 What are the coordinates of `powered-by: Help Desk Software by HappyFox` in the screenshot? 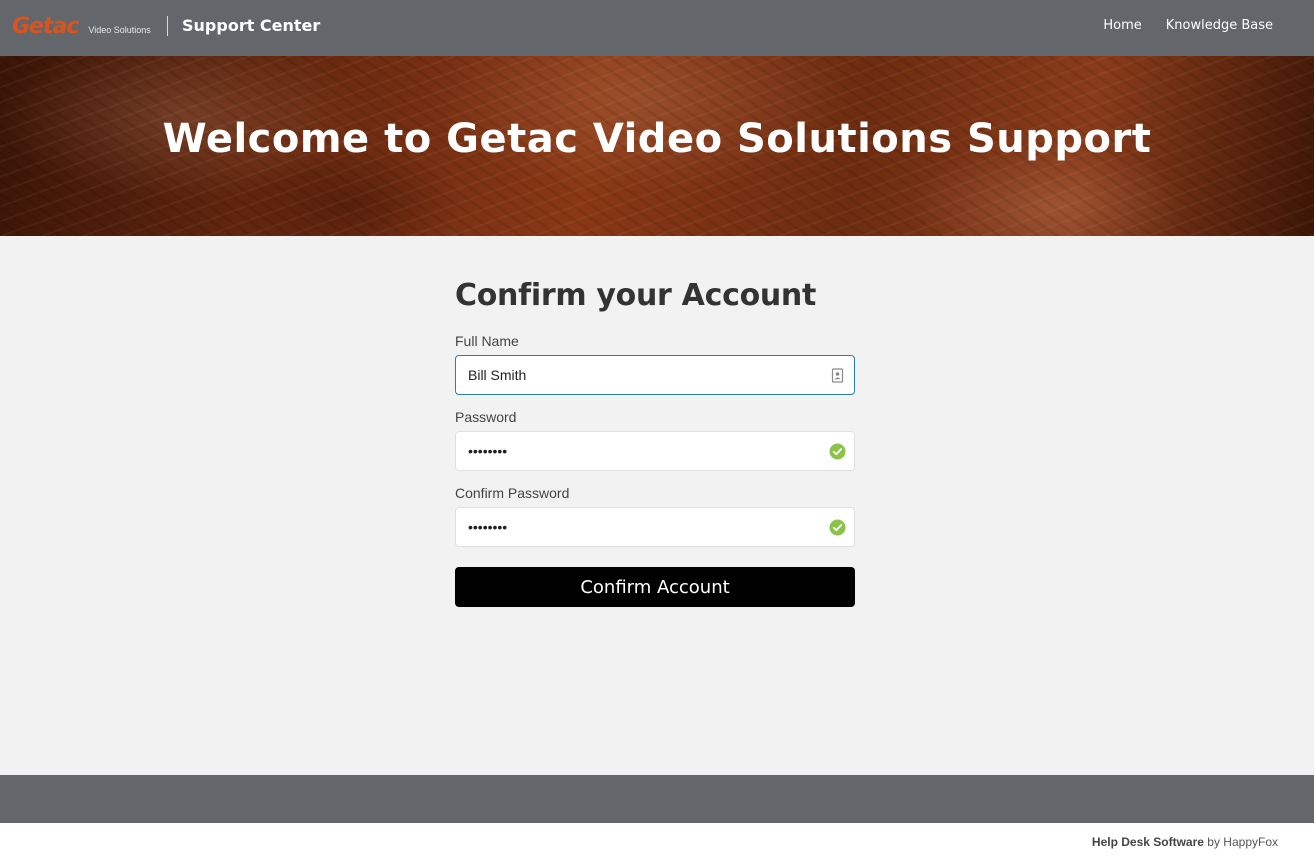 It's located at (1185, 842).